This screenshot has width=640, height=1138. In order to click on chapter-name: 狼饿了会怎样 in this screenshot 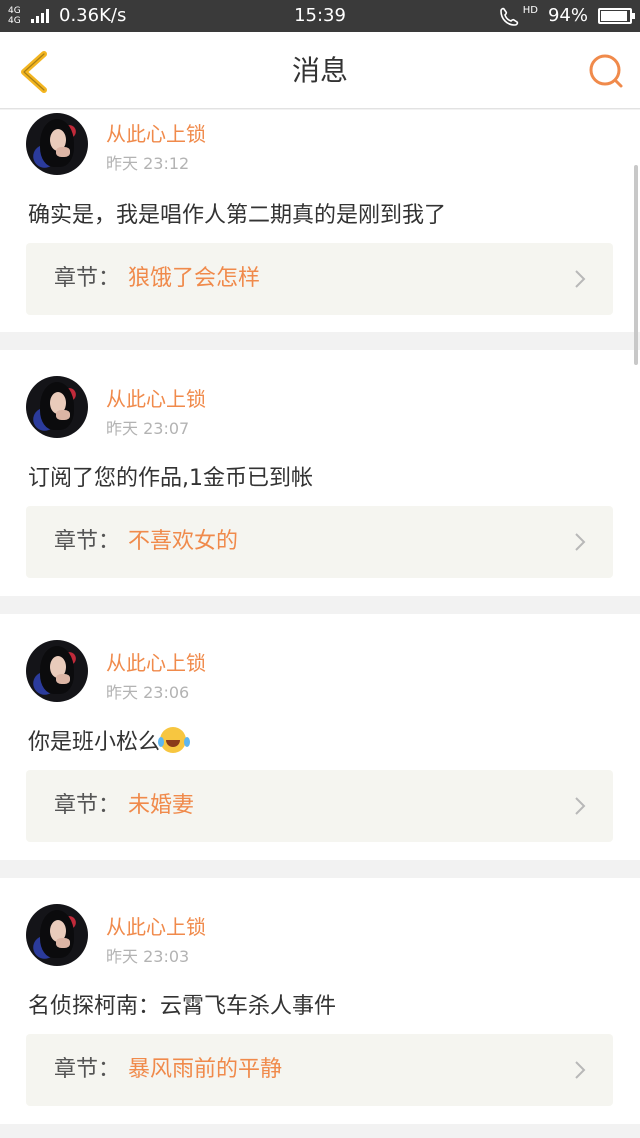, I will do `click(194, 278)`.